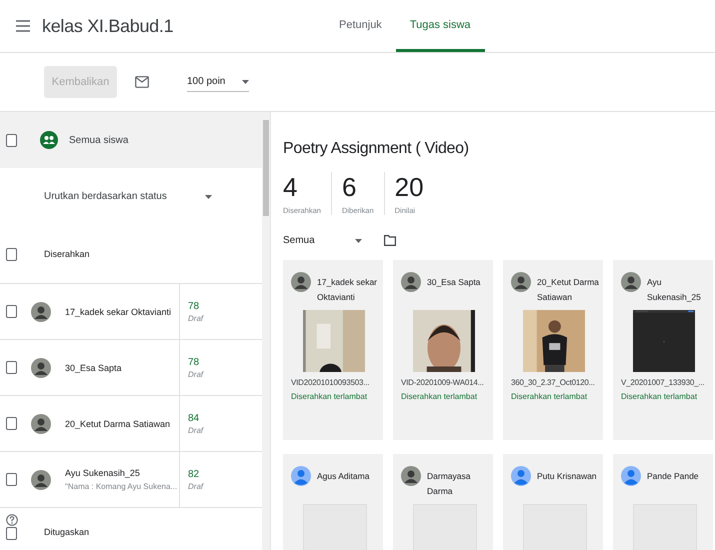 The height and width of the screenshot is (550, 715). What do you see at coordinates (443, 502) in the screenshot?
I see `submission-card: Darmayasa Darma` at bounding box center [443, 502].